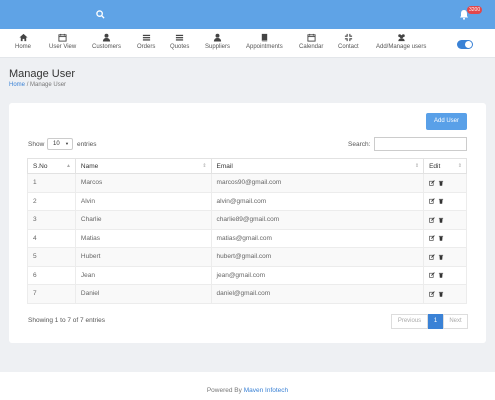  What do you see at coordinates (455, 321) in the screenshot?
I see `pagination-next: Next` at bounding box center [455, 321].